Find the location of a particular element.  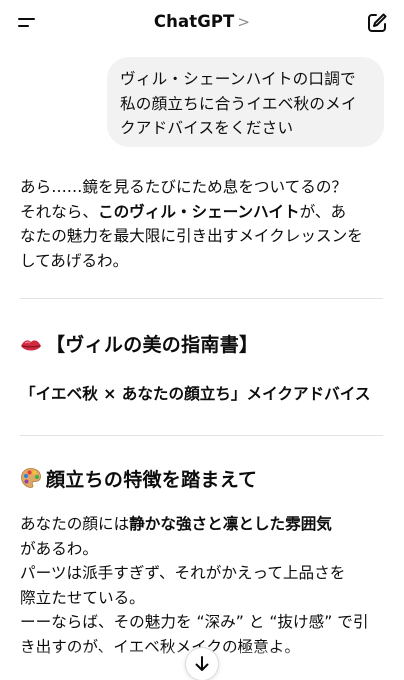

section-heading: 顔立ちの特徴を踏まえて is located at coordinates (138, 479).